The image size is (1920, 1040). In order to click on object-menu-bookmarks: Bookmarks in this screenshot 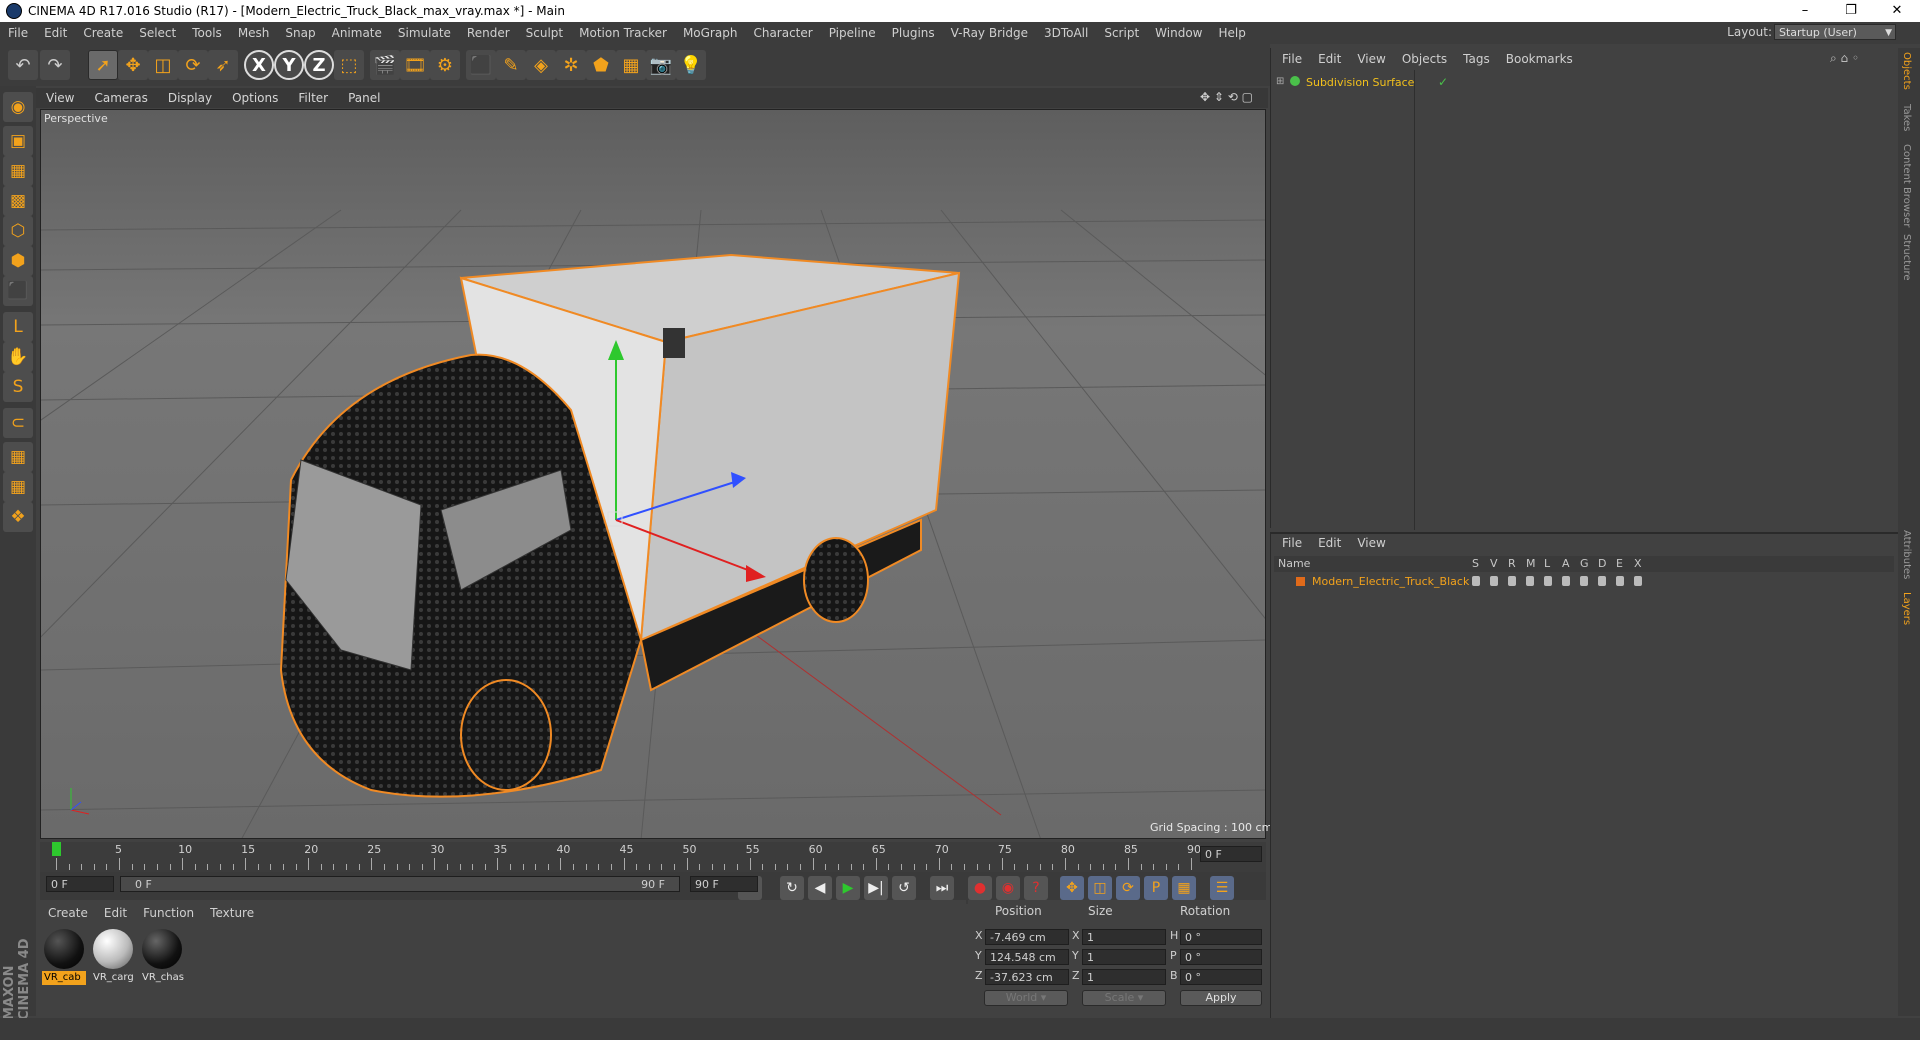, I will do `click(1539, 59)`.